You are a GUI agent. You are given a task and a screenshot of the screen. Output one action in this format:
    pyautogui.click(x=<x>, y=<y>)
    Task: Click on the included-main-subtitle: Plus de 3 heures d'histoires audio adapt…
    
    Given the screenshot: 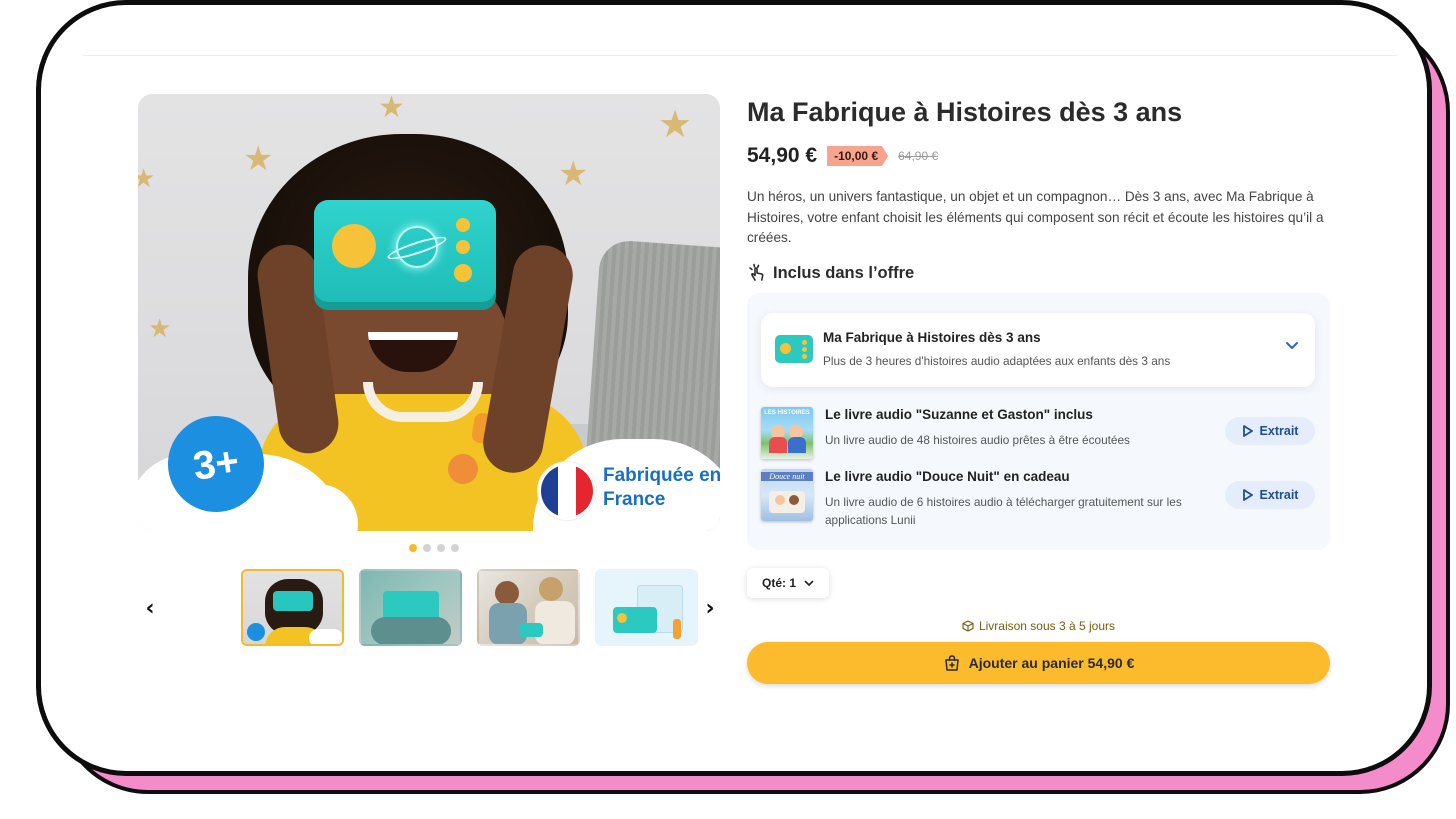 What is the action you would take?
    pyautogui.click(x=997, y=361)
    